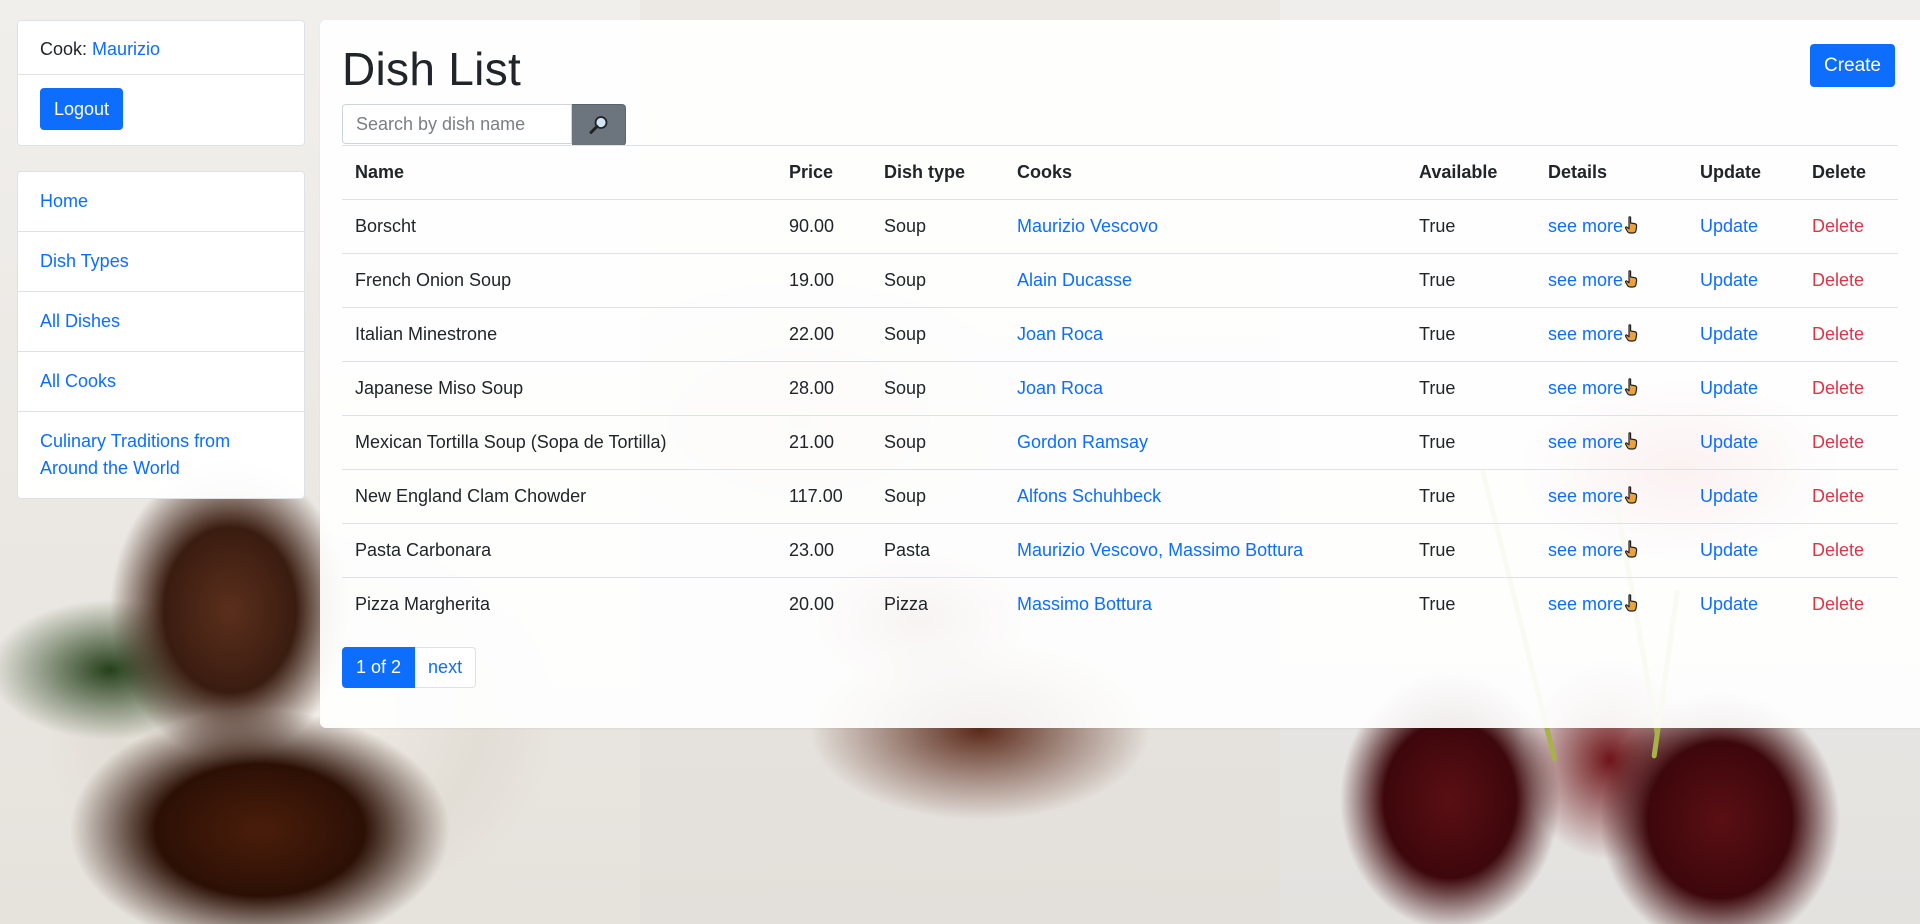 The width and height of the screenshot is (1920, 924). Describe the element at coordinates (1205, 605) in the screenshot. I see `dish-cooks: Massimo Bottura` at that location.